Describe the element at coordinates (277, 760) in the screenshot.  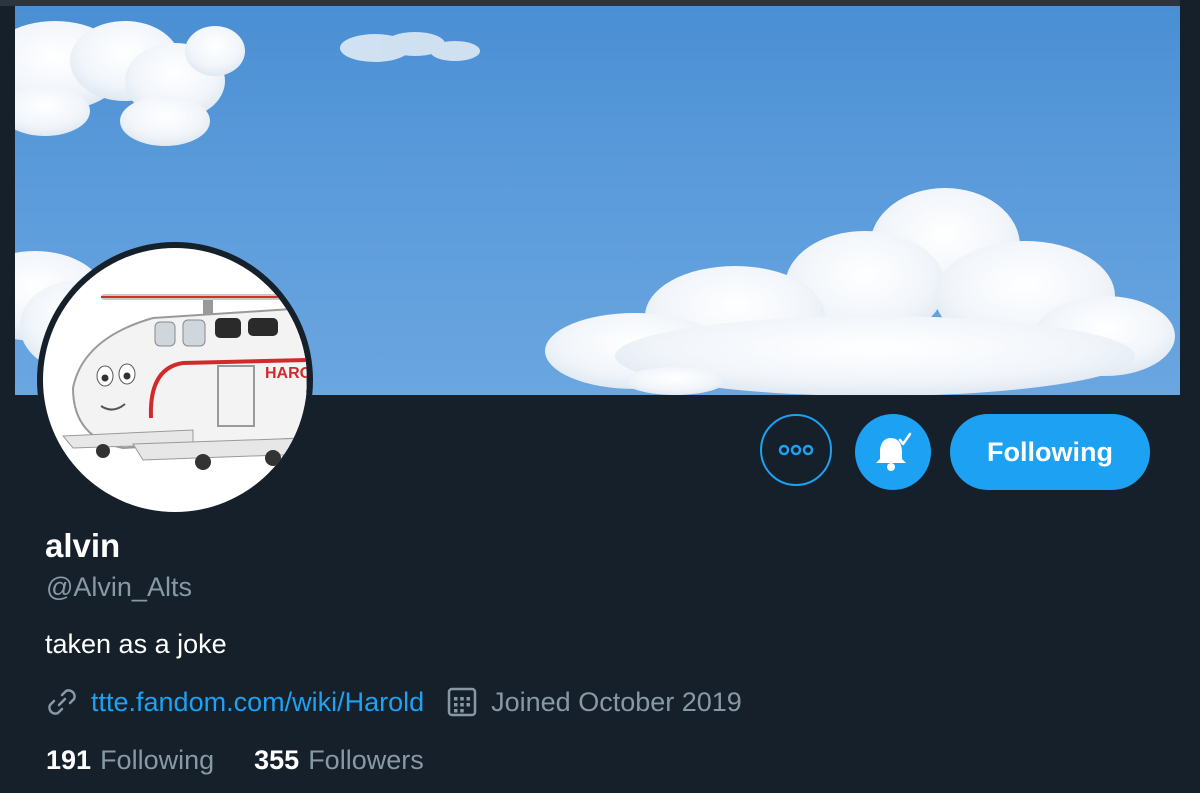
I see `followers-count: 355` at that location.